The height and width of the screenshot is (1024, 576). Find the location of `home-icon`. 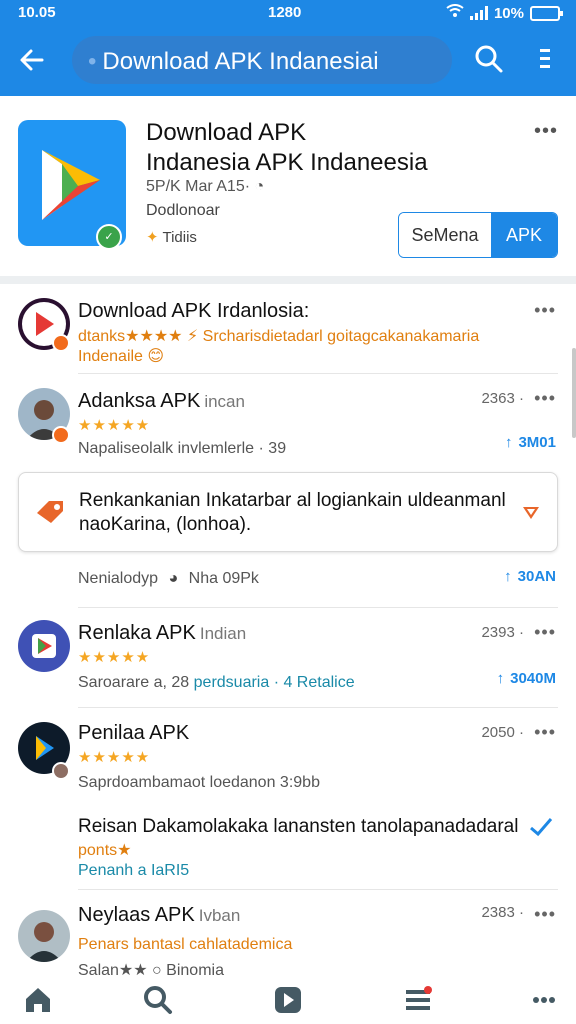

home-icon is located at coordinates (38, 1000).